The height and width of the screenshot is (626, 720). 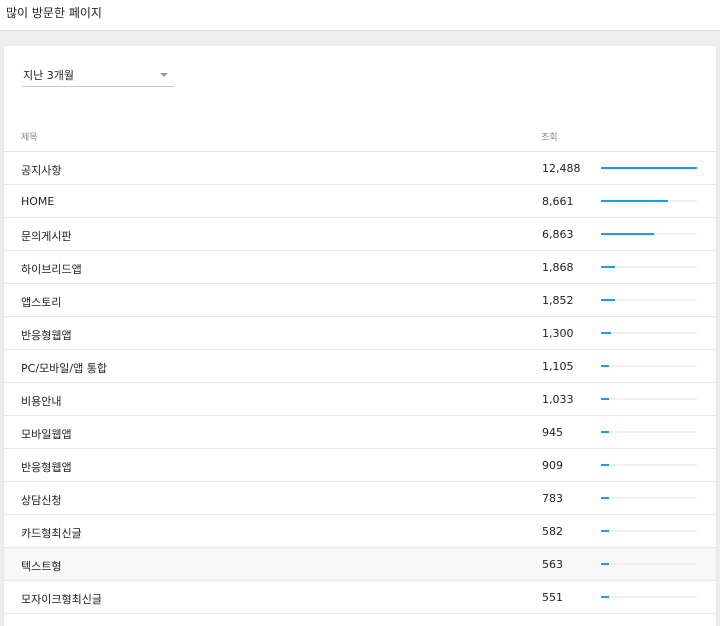 I want to click on table-row: 하이브리드앱 1,868, so click(x=360, y=267).